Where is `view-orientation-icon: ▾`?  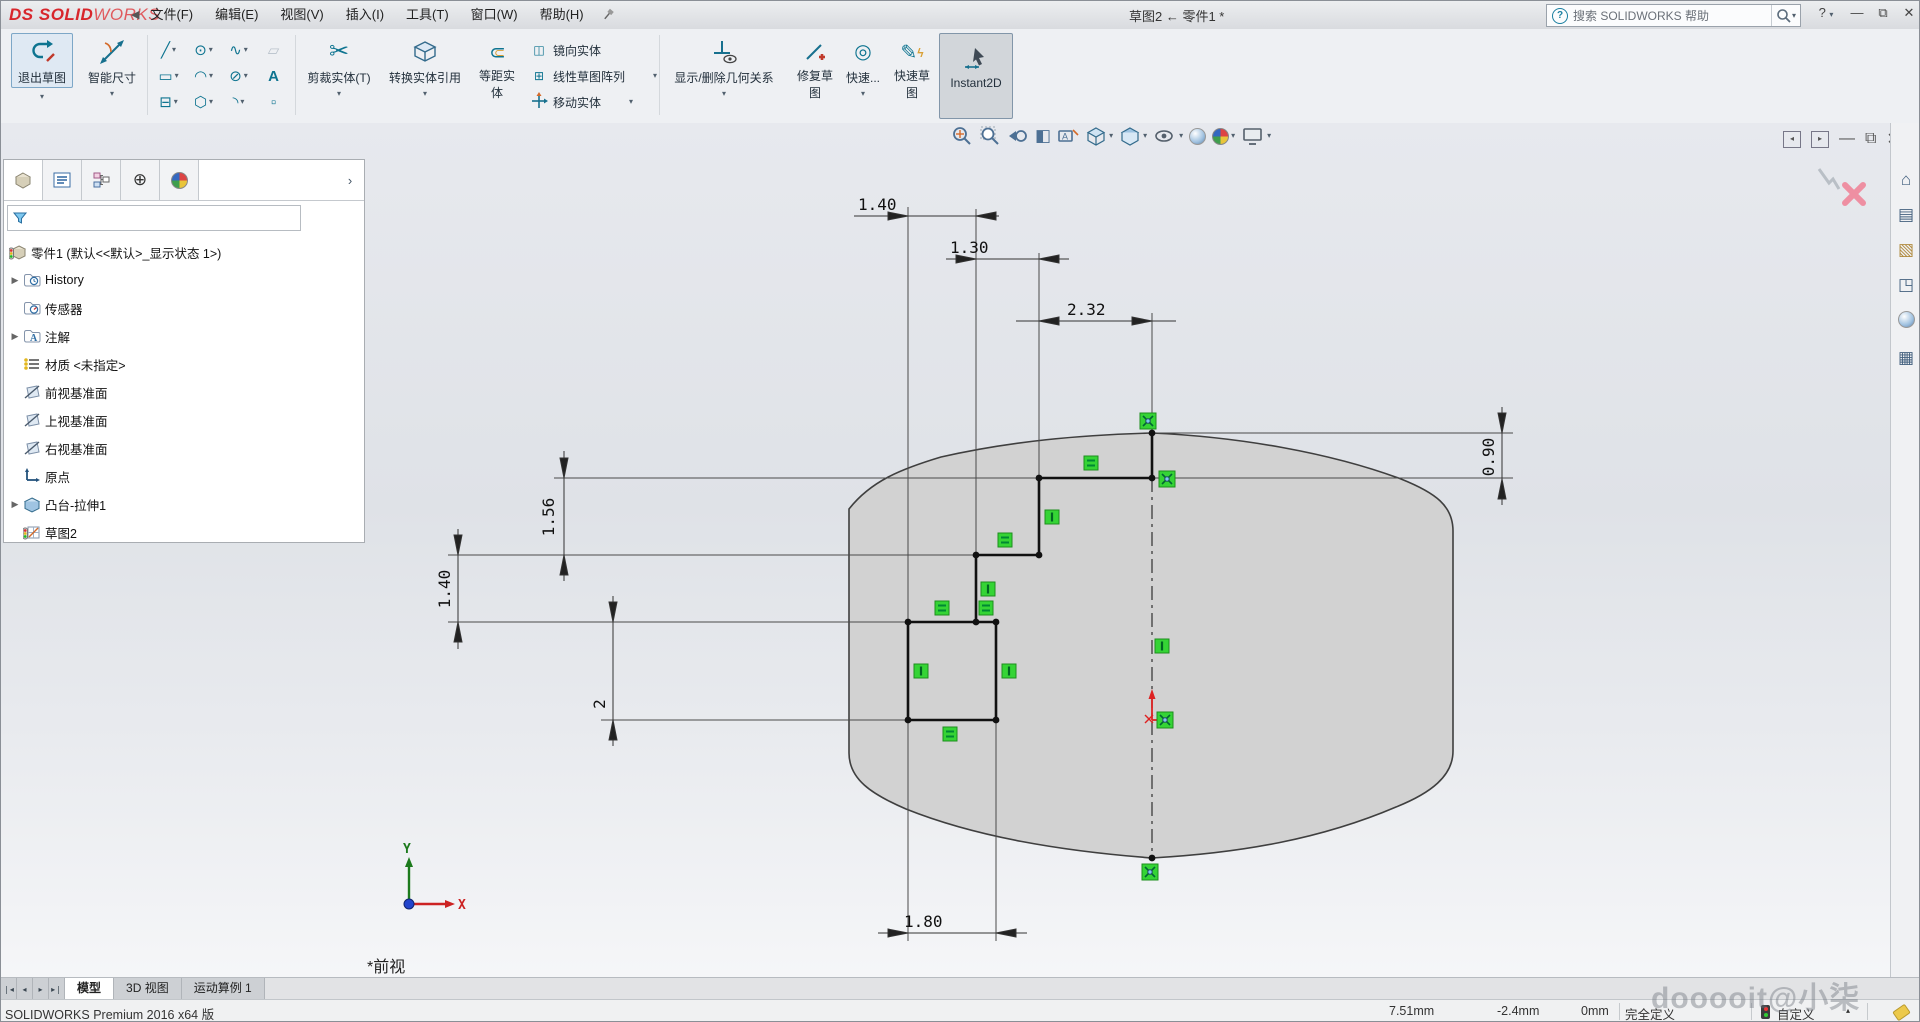
view-orientation-icon: ▾ is located at coordinates (1099, 136).